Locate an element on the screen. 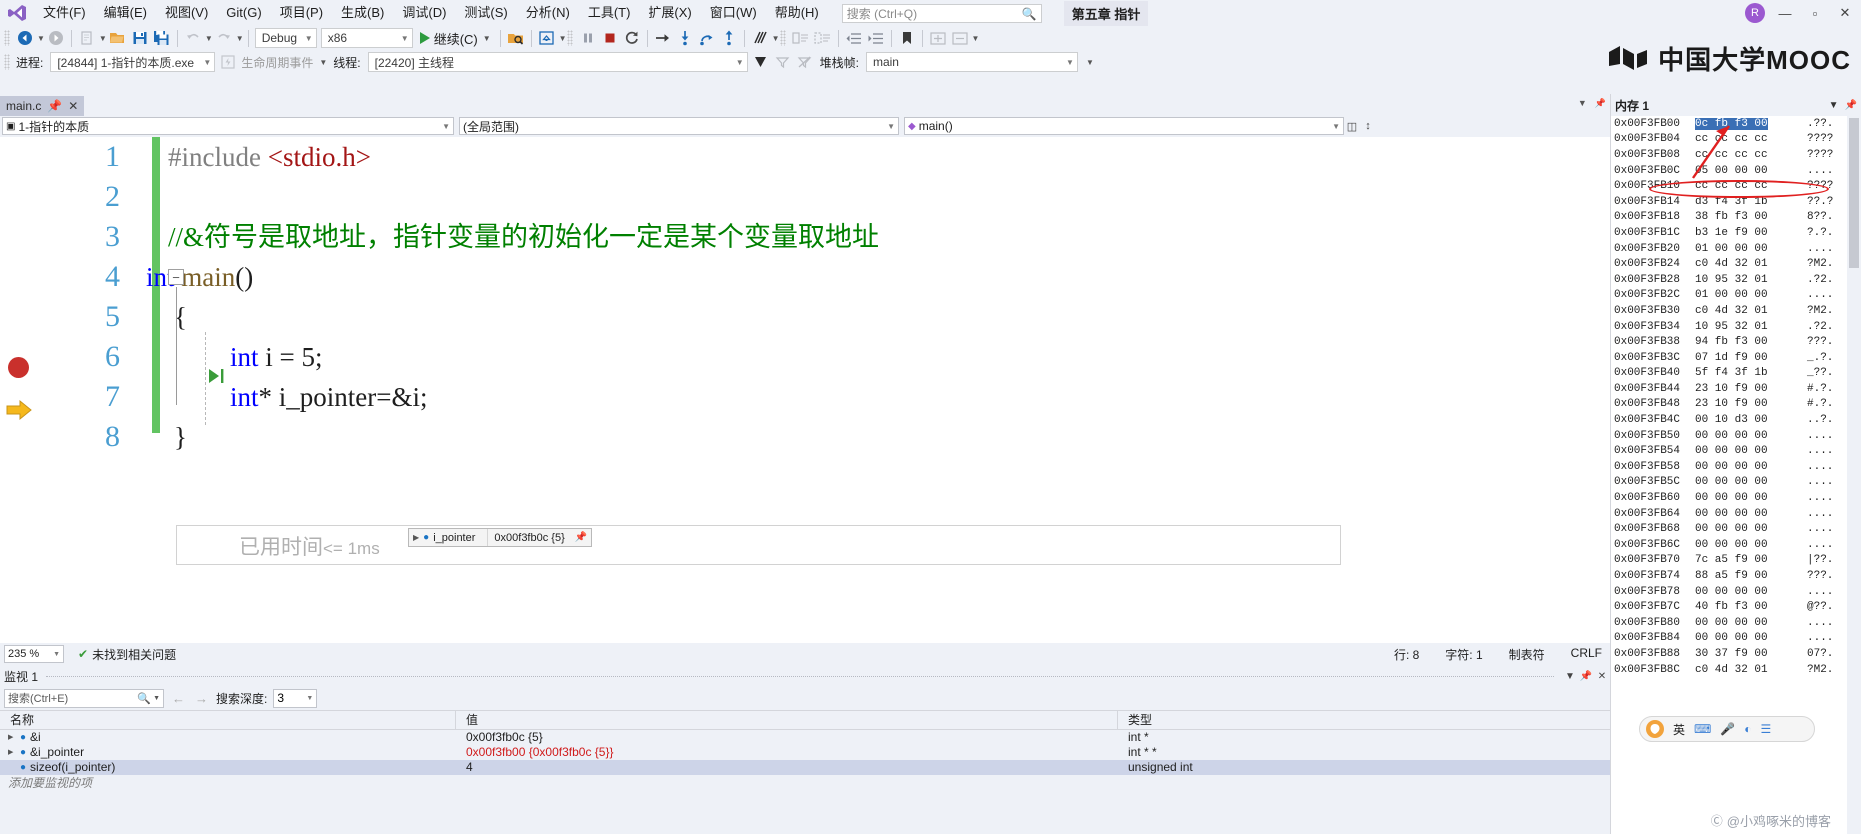 This screenshot has height=834, width=1861. menu-item-build: 生成(B) is located at coordinates (362, 13).